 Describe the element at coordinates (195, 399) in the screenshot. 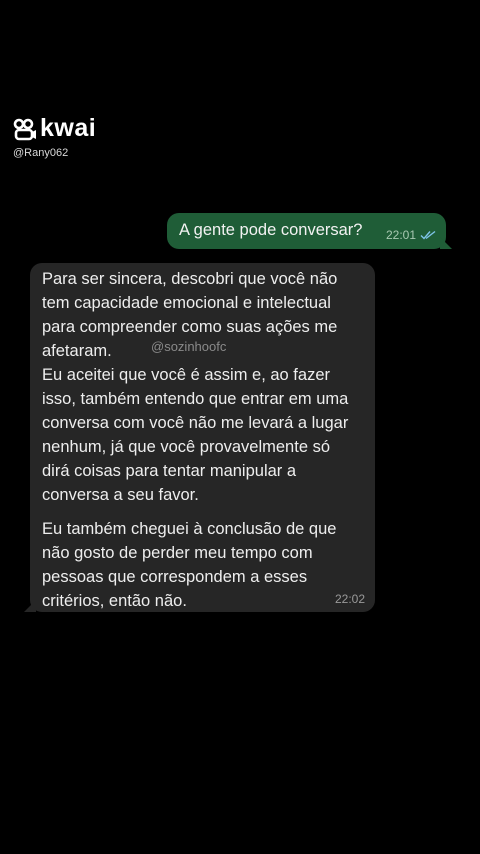

I see `message-line: isso, também entendo que entrar em uma` at that location.